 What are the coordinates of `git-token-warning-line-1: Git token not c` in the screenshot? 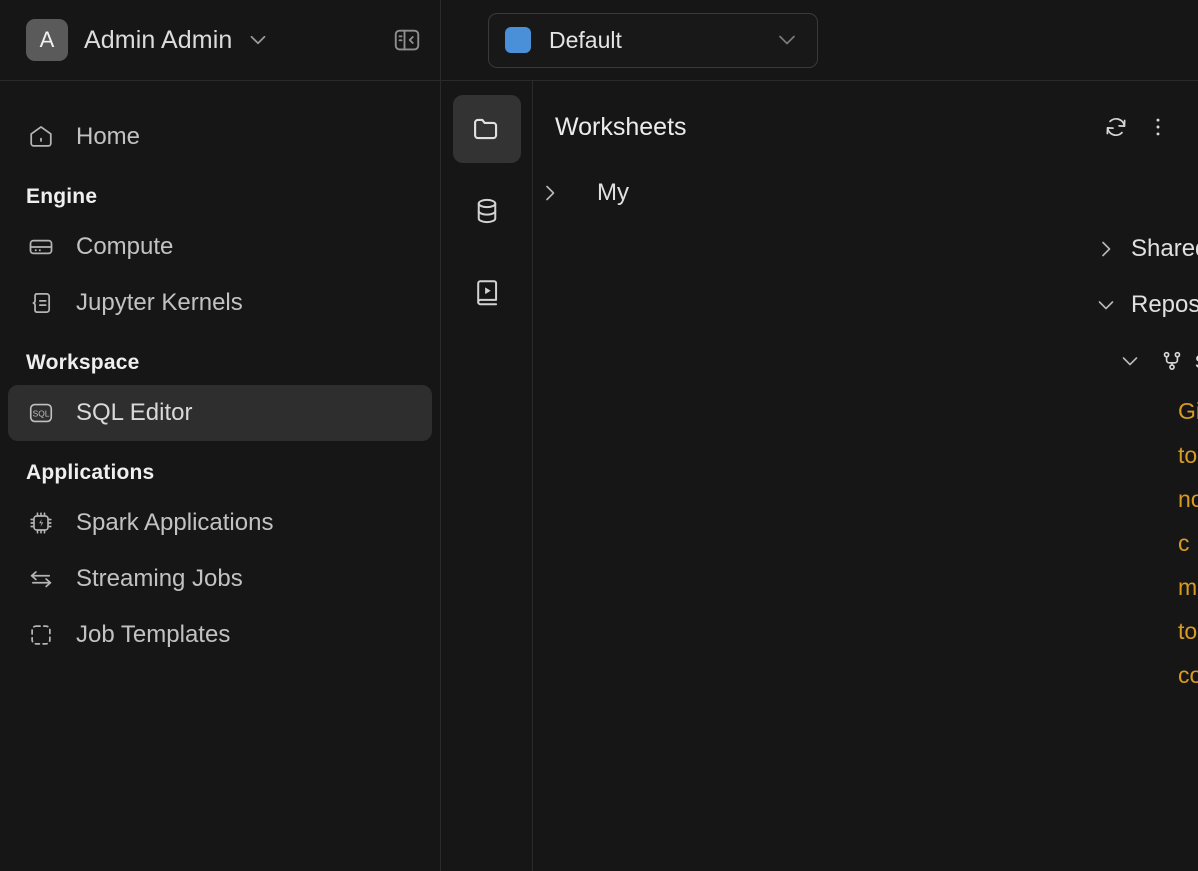 It's located at (1188, 477).